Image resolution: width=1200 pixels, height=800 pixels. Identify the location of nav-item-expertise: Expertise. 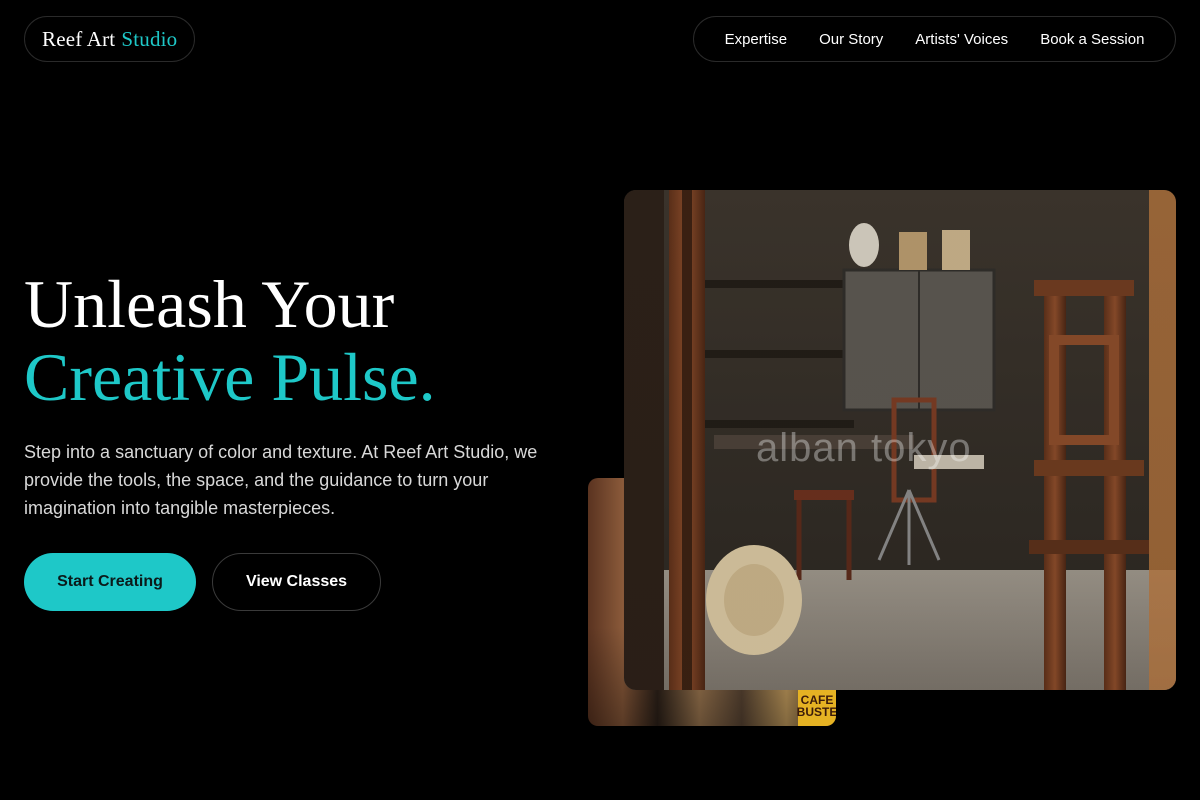
(756, 39).